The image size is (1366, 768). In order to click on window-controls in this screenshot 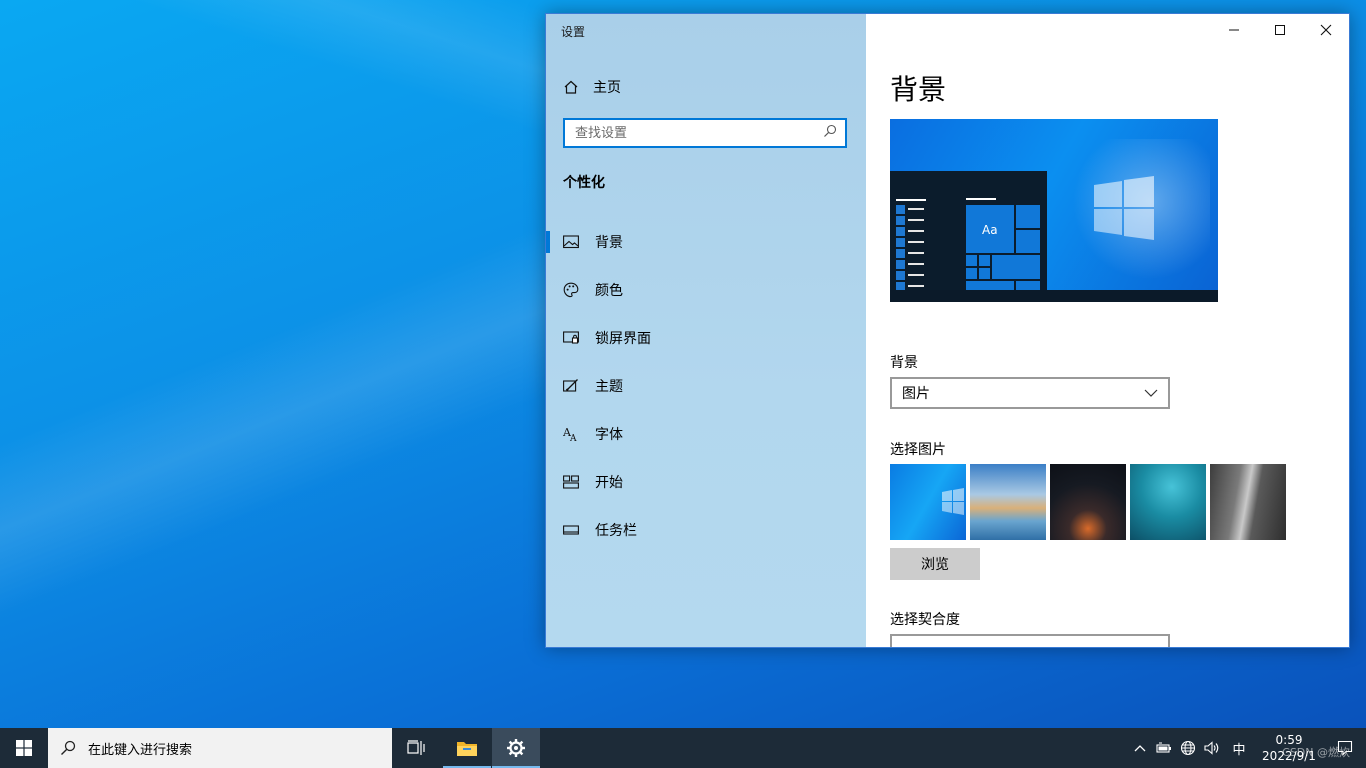, I will do `click(1280, 30)`.